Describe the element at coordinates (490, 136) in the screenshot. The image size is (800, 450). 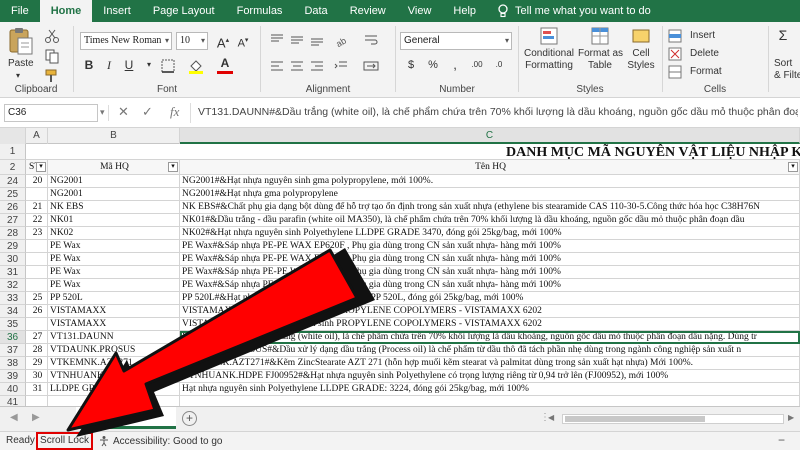
I see `column-header-c: C` at that location.